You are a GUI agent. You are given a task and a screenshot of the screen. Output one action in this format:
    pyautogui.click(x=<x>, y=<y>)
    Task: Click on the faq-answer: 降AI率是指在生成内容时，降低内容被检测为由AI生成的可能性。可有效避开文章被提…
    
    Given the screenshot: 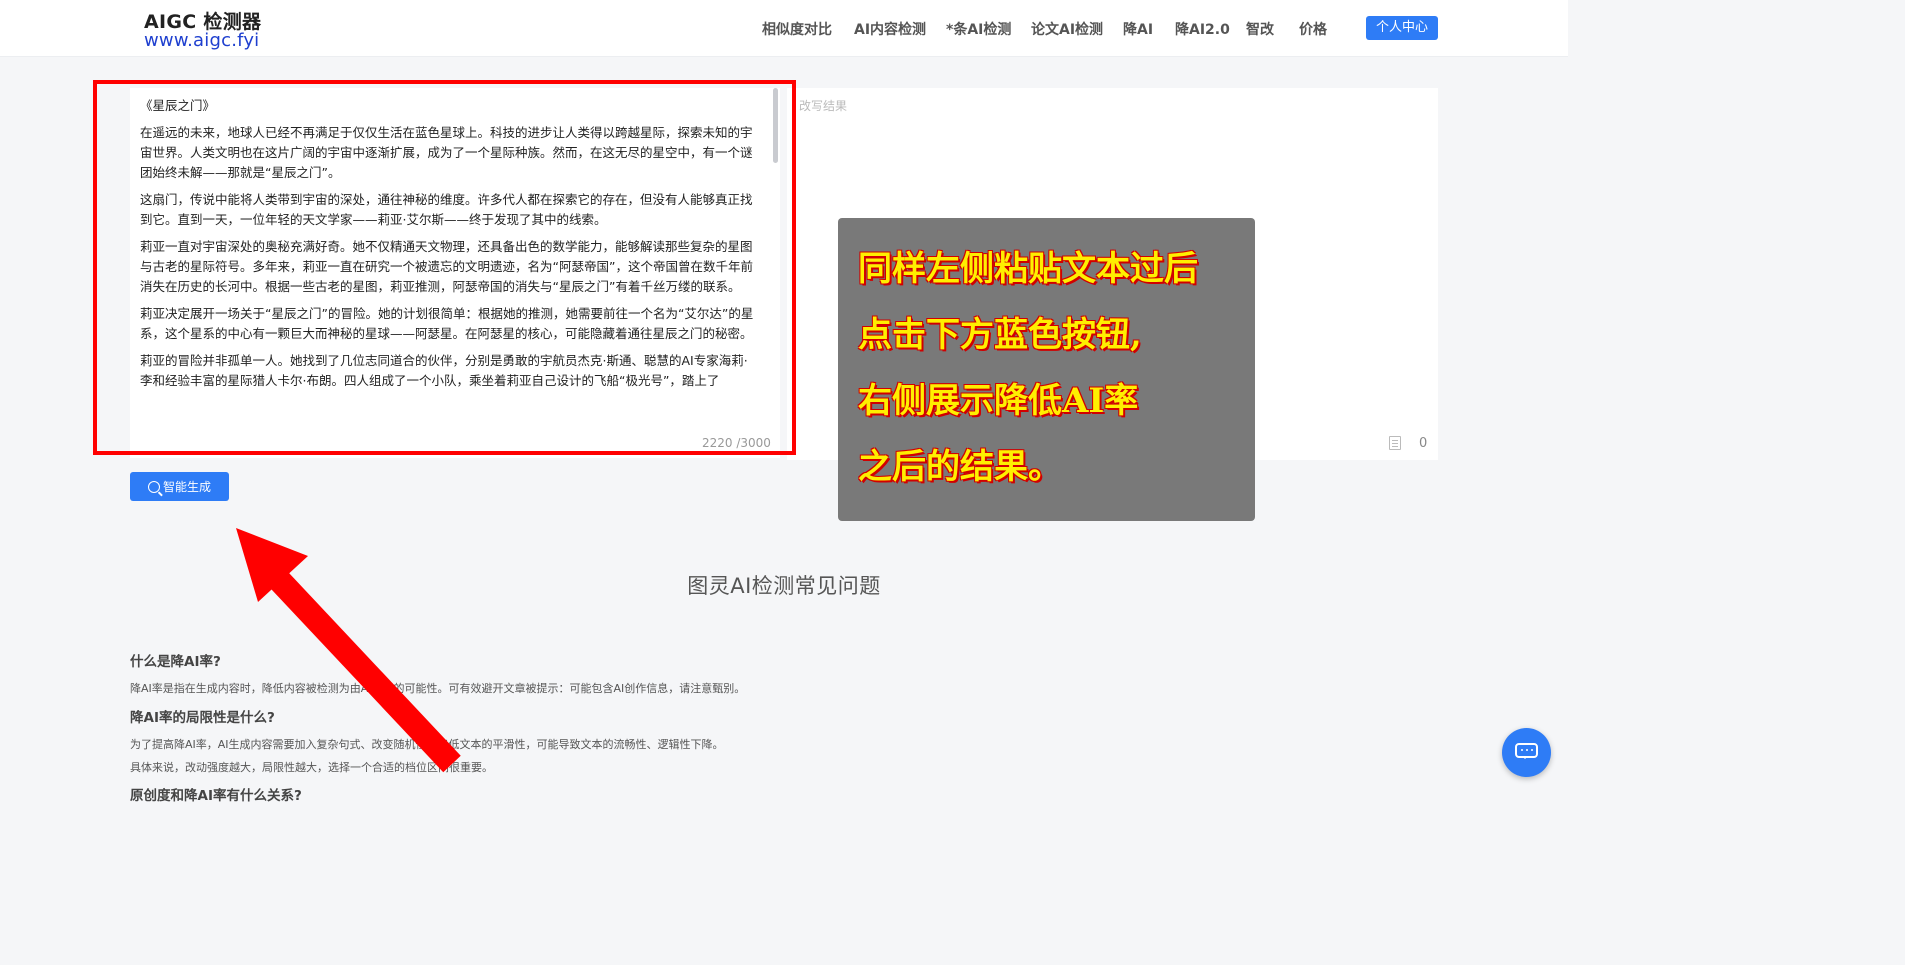 What is the action you would take?
    pyautogui.click(x=438, y=688)
    